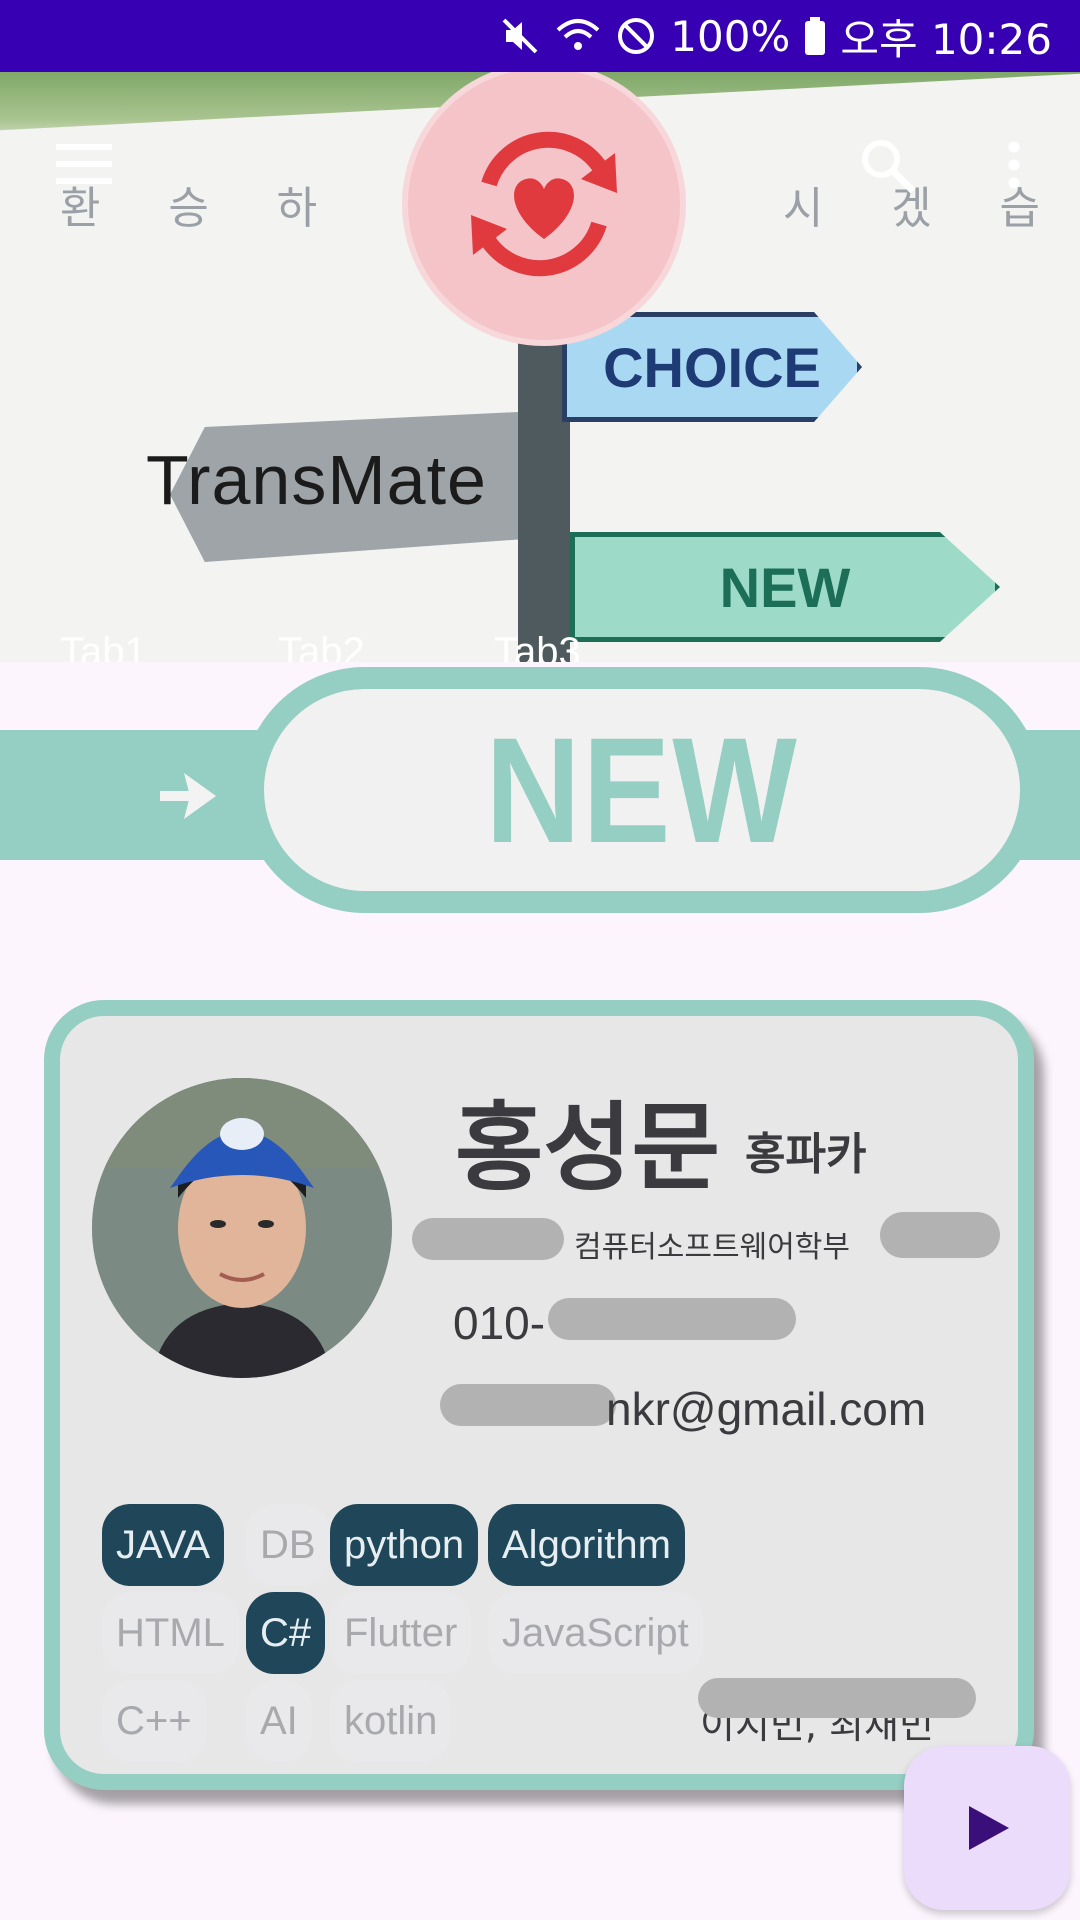 This screenshot has width=1080, height=1920. I want to click on wifi-icon, so click(578, 36).